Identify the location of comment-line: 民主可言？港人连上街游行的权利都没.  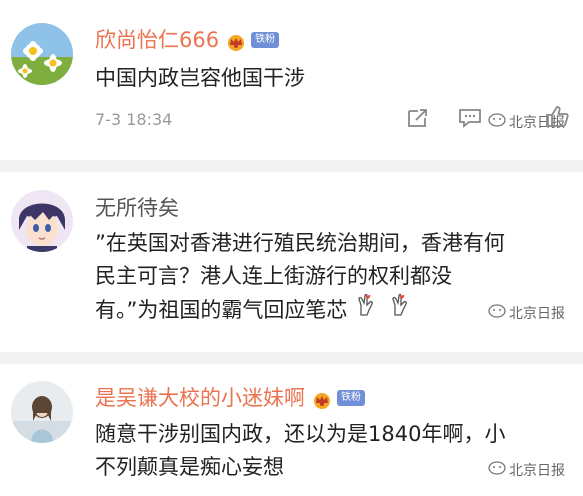
(273, 276).